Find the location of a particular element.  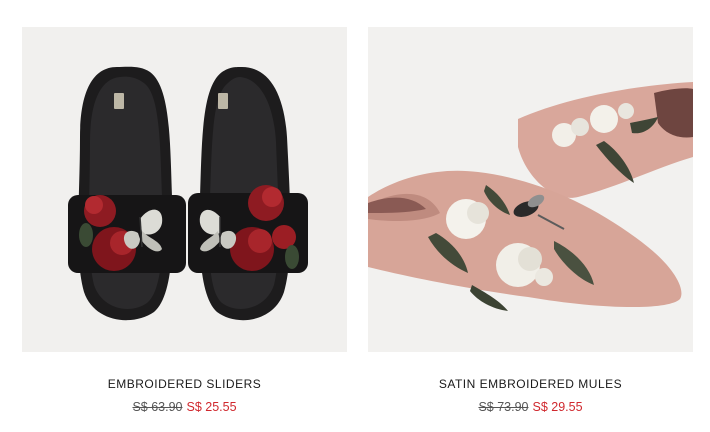

product-price: S$ 63.90 S$ 25.55 is located at coordinates (184, 407).